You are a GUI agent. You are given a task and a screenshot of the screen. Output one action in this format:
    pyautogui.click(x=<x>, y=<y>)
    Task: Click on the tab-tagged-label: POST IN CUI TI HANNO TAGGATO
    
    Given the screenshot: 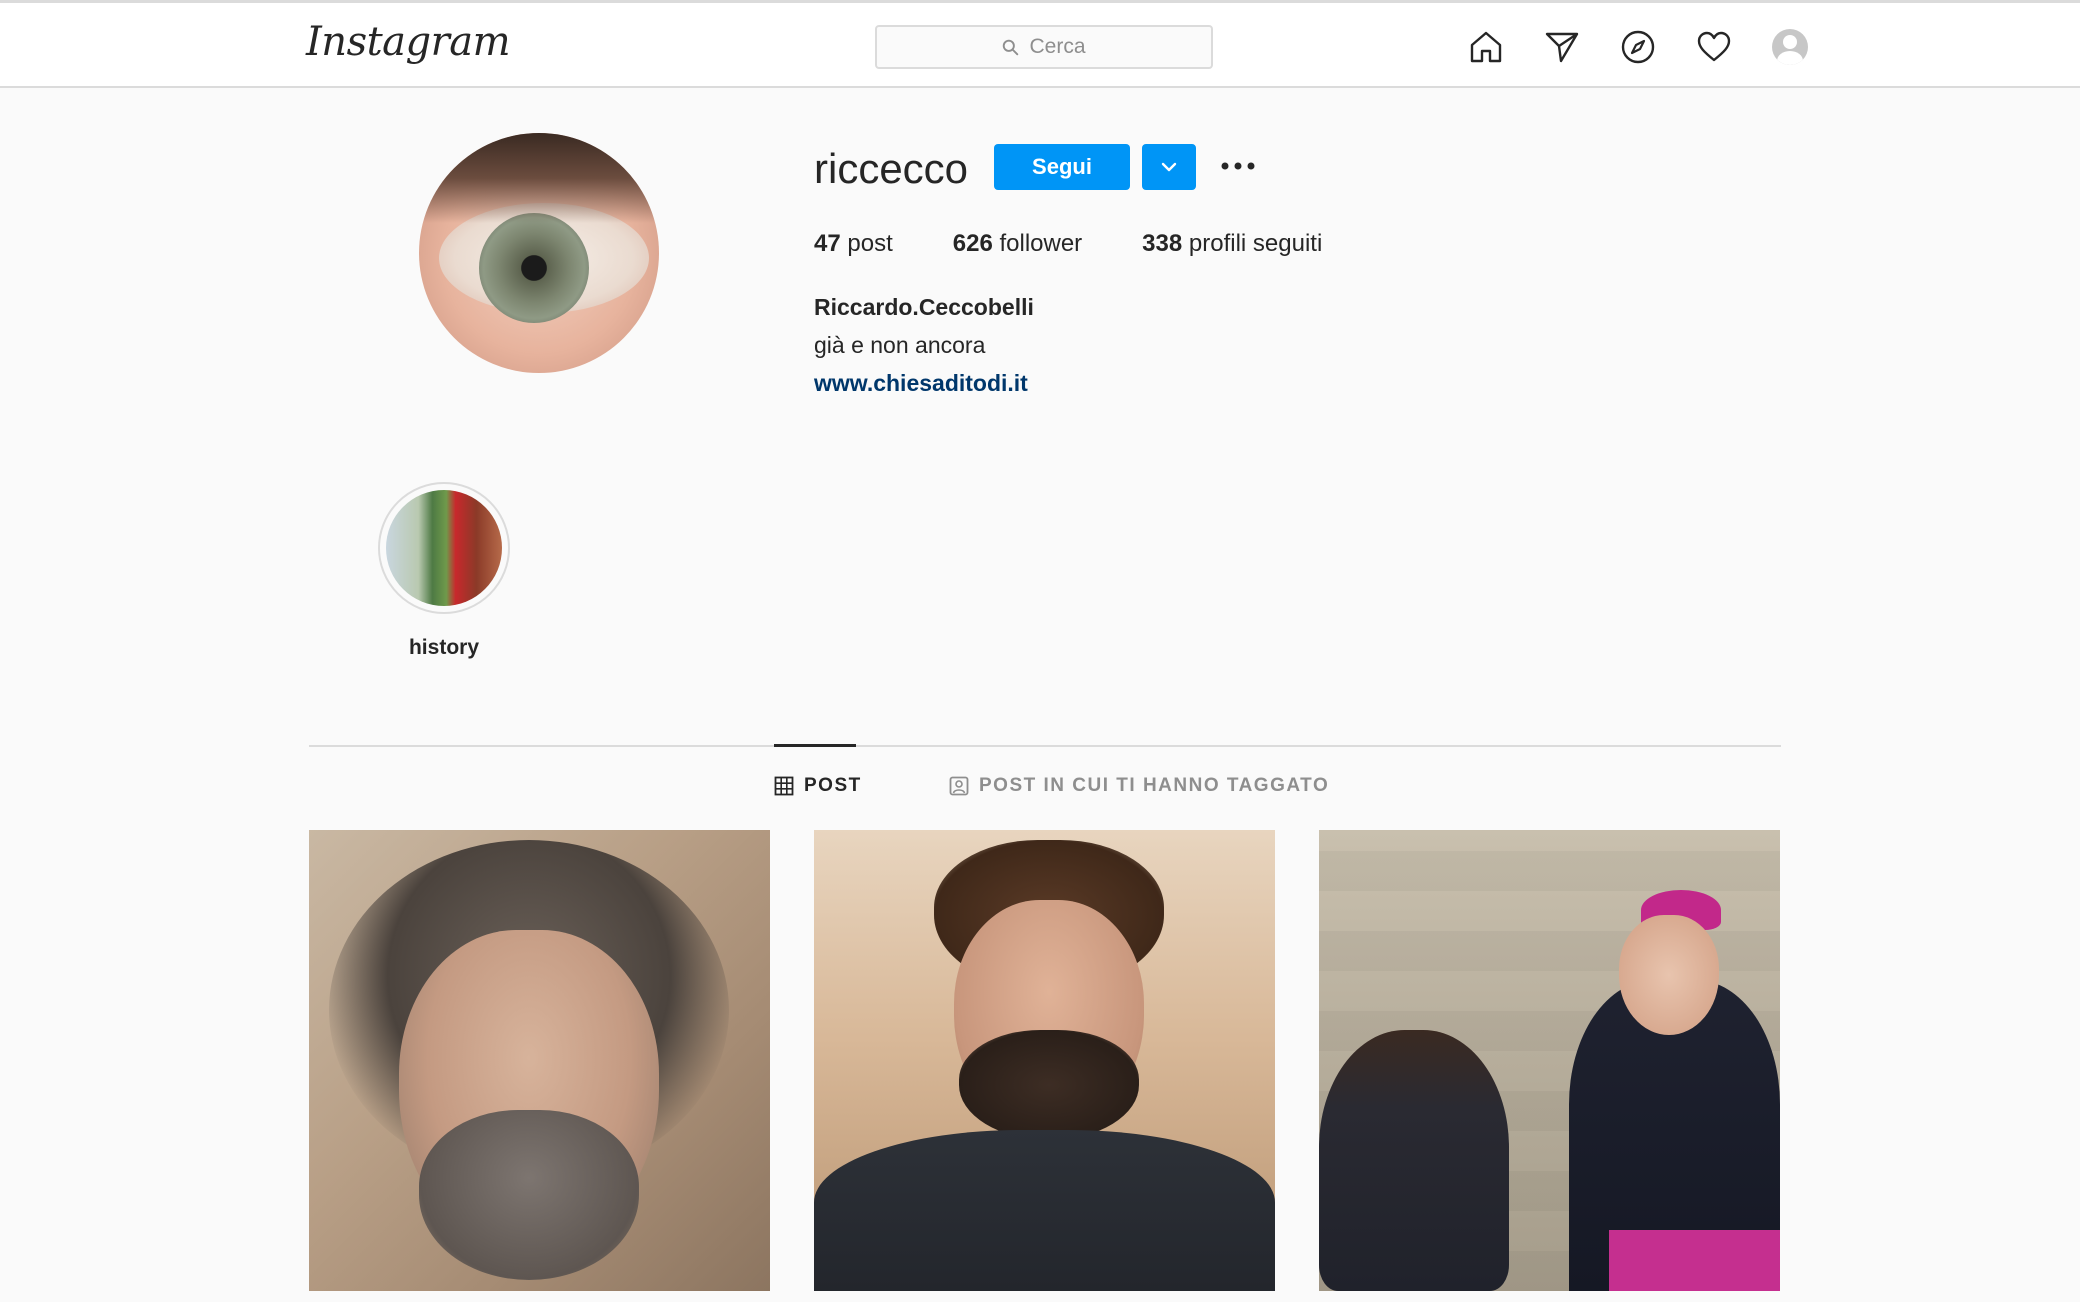 What is the action you would take?
    pyautogui.click(x=1154, y=785)
    